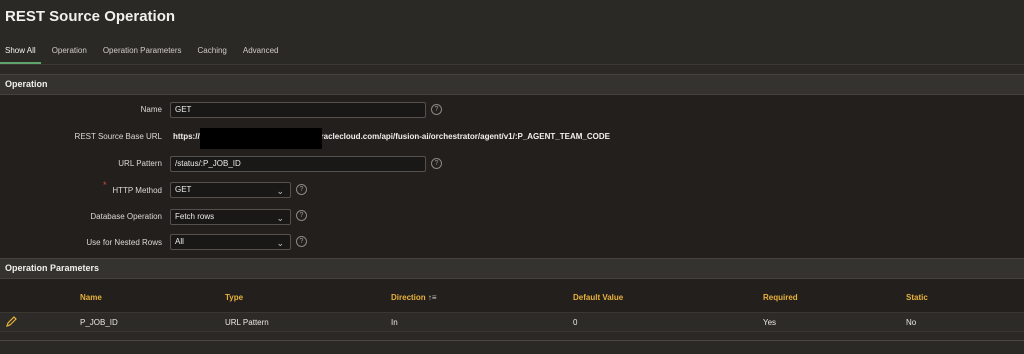 The image size is (1024, 354). What do you see at coordinates (140, 163) in the screenshot?
I see `url-pattern-label: URL Pattern` at bounding box center [140, 163].